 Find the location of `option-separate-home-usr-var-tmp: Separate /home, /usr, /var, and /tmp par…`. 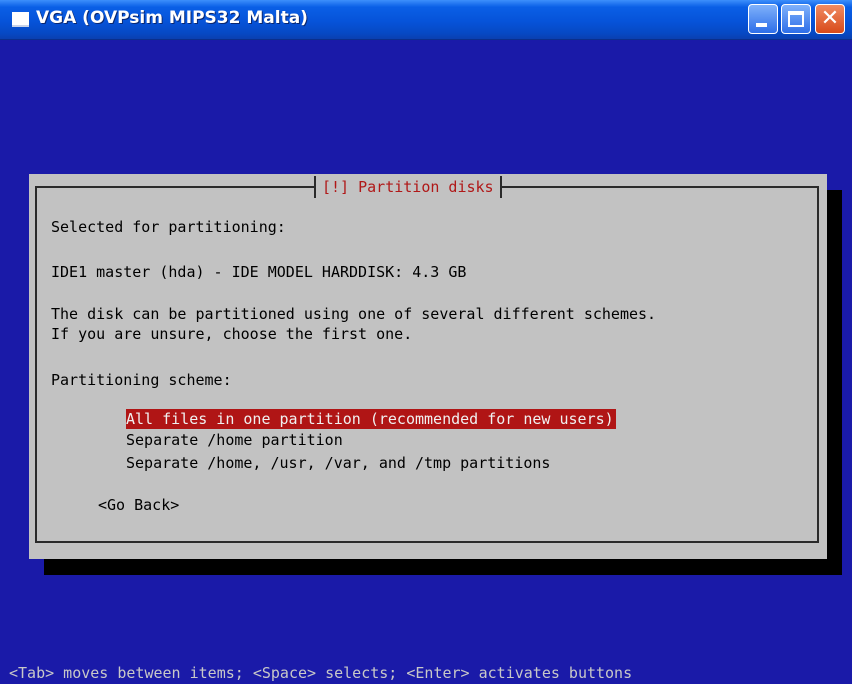

option-separate-home-usr-var-tmp: Separate /home, /usr, /var, and /tmp par… is located at coordinates (338, 463).